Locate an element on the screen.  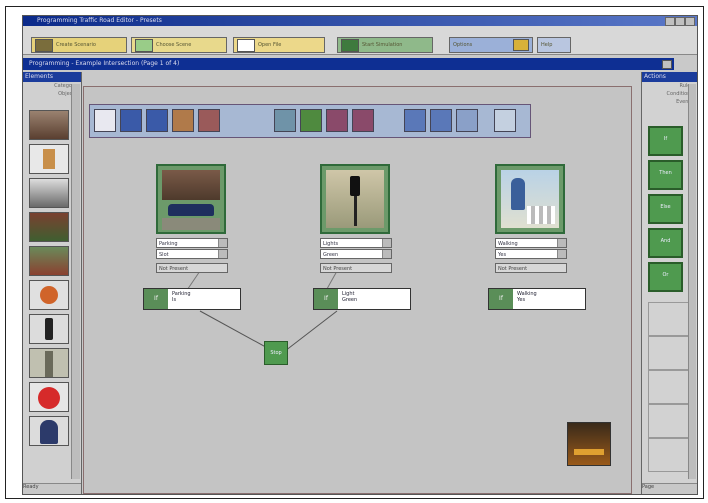
tile-label: If is located at coordinates (665, 139).